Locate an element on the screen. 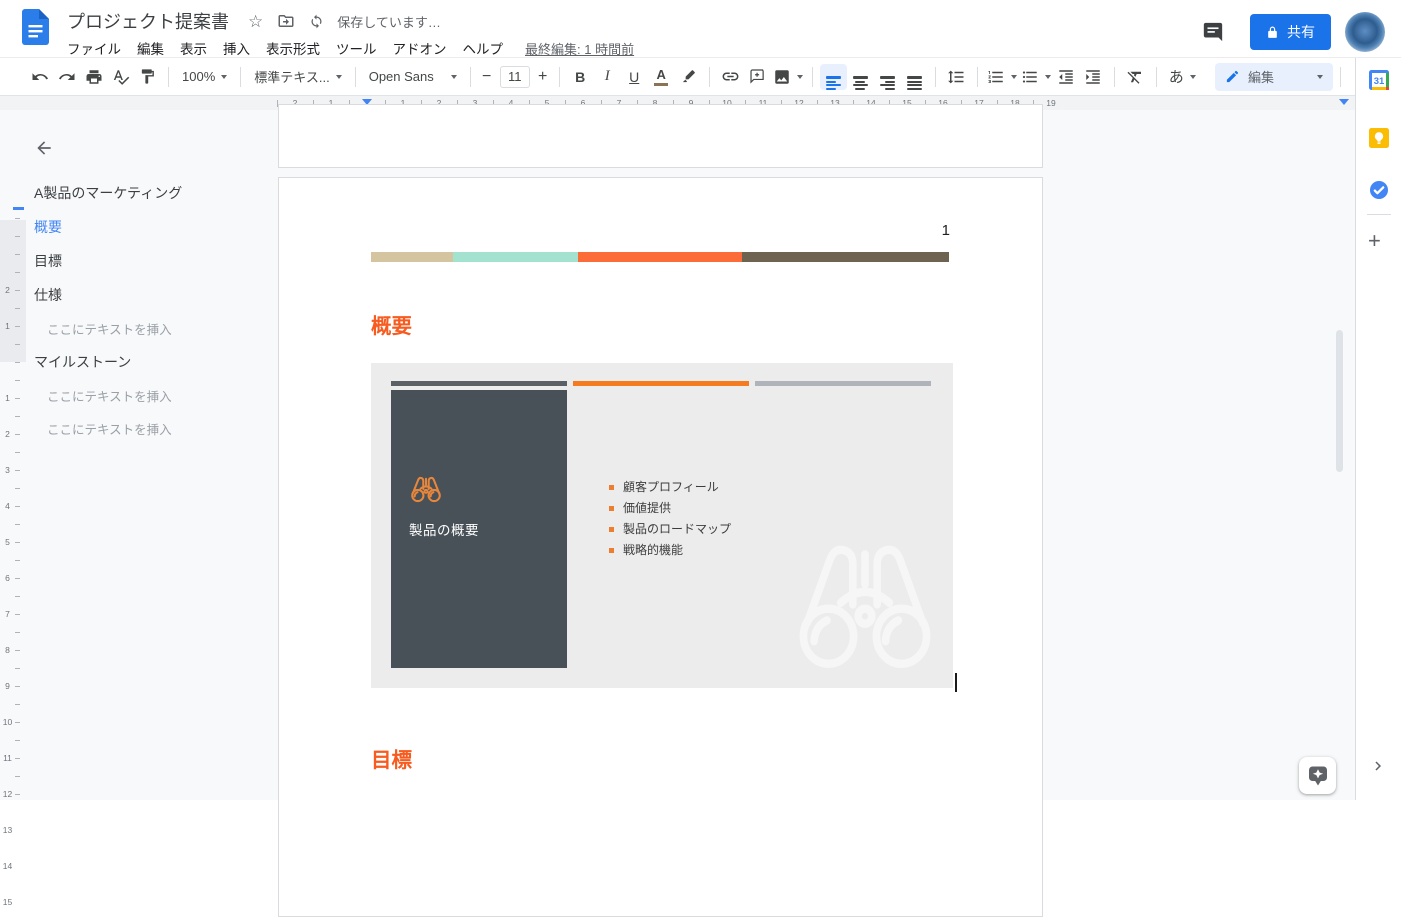 This screenshot has height=917, width=1401. font-size-input: 11 is located at coordinates (515, 77).